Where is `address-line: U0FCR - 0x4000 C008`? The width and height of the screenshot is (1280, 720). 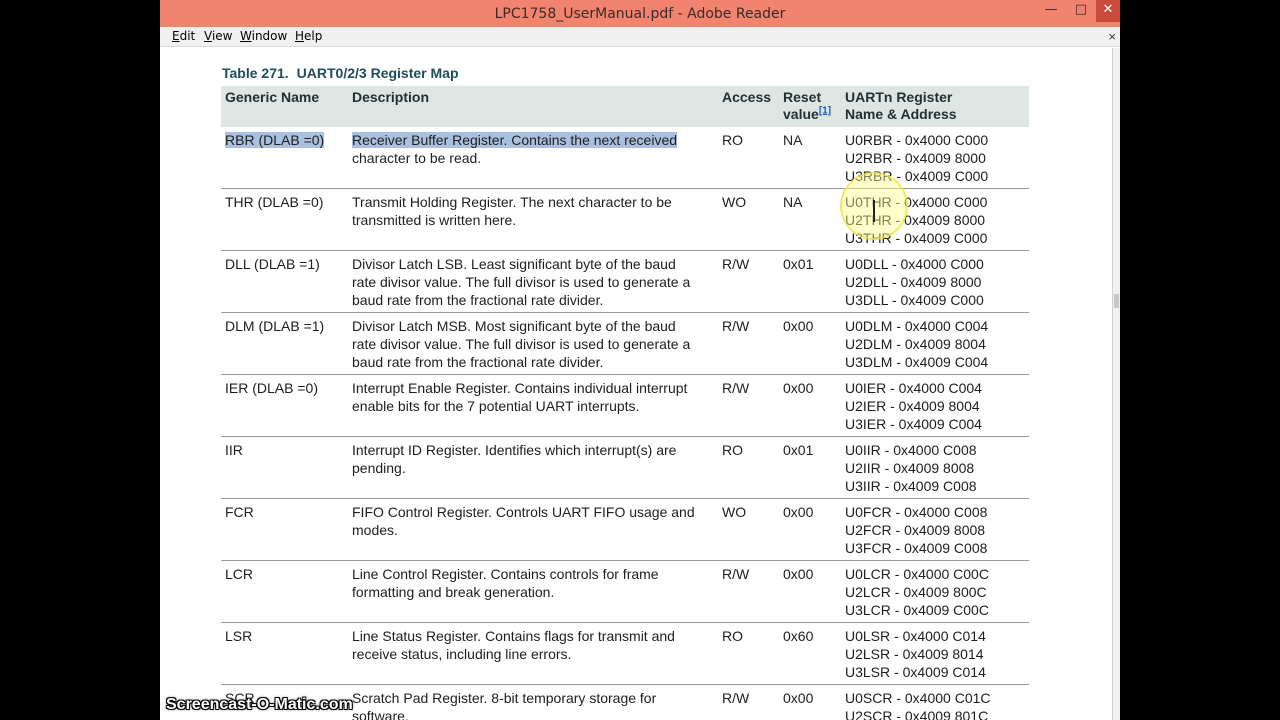
address-line: U0FCR - 0x4000 C008 is located at coordinates (935, 512).